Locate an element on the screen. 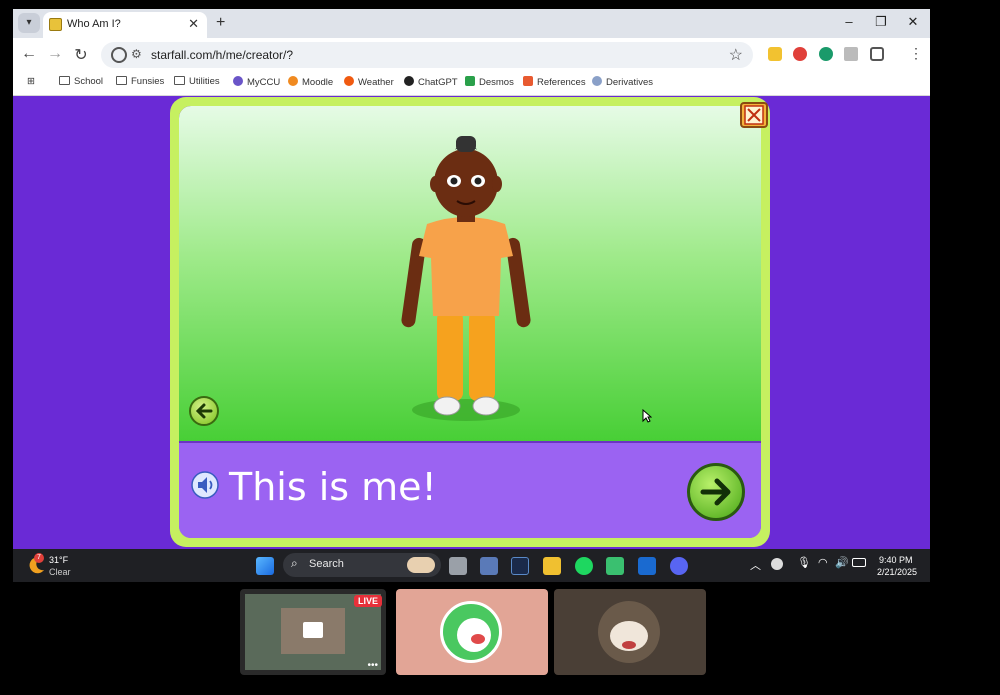 The image size is (1000, 695). forward-arrow-icon: → is located at coordinates (55, 54).